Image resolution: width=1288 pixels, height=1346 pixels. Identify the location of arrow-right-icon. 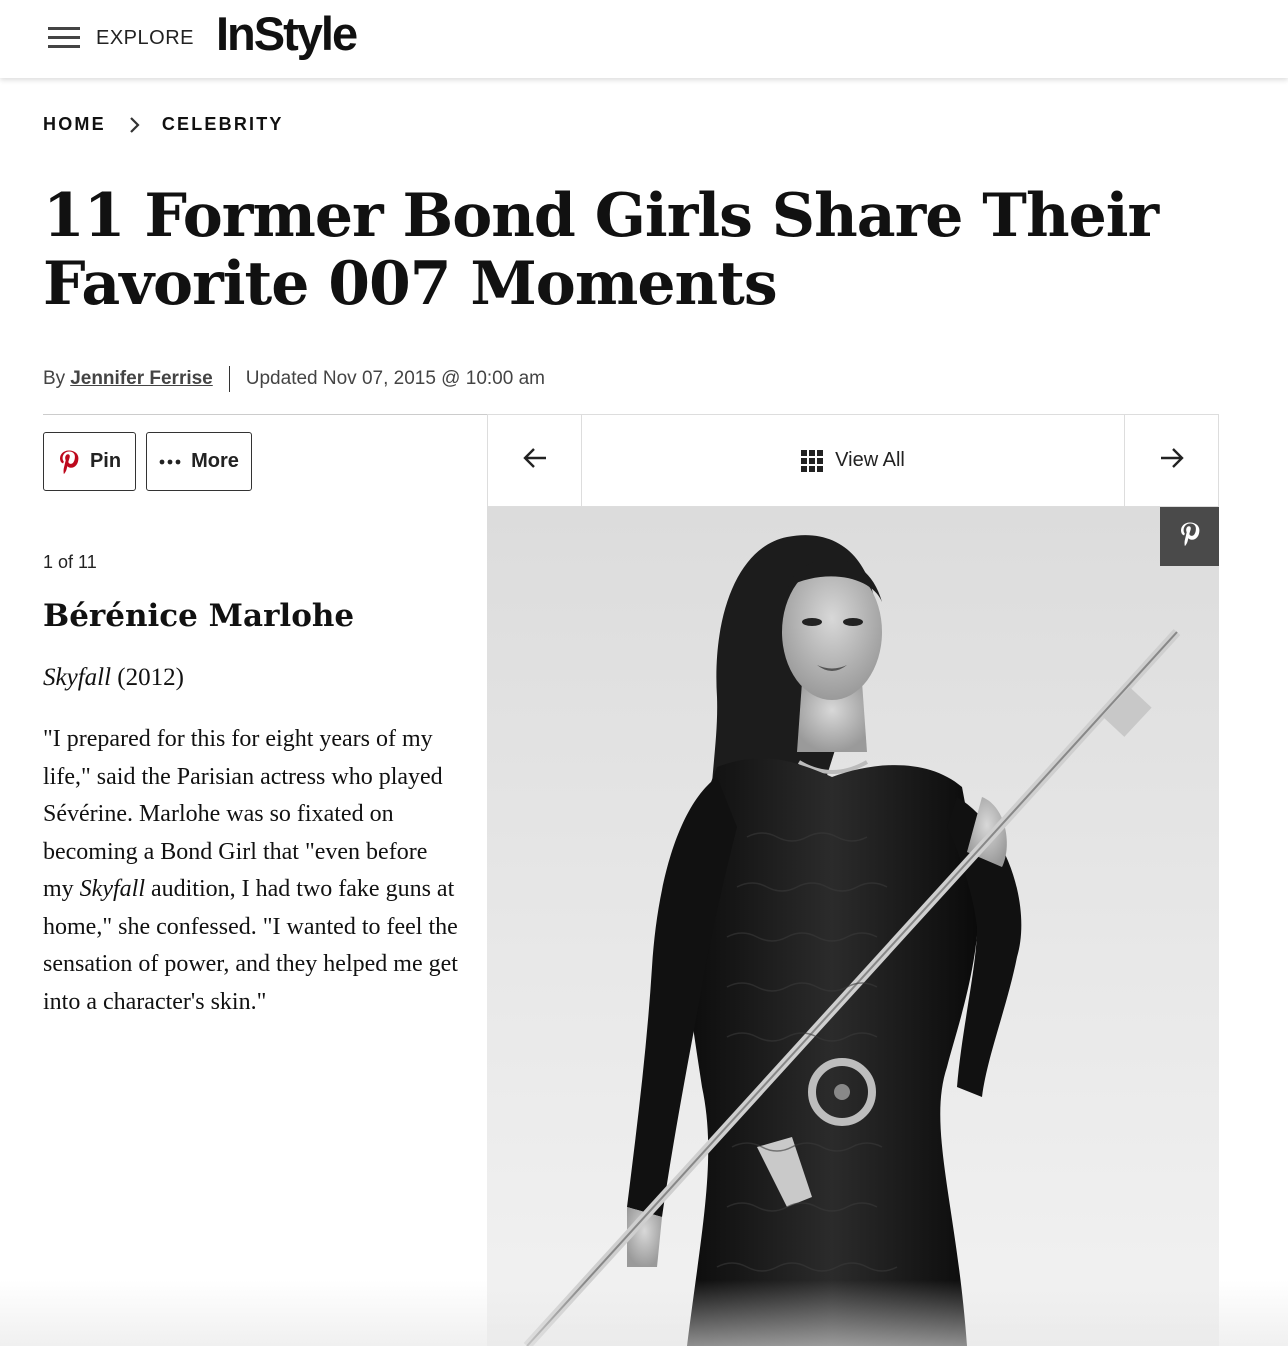
(1172, 460).